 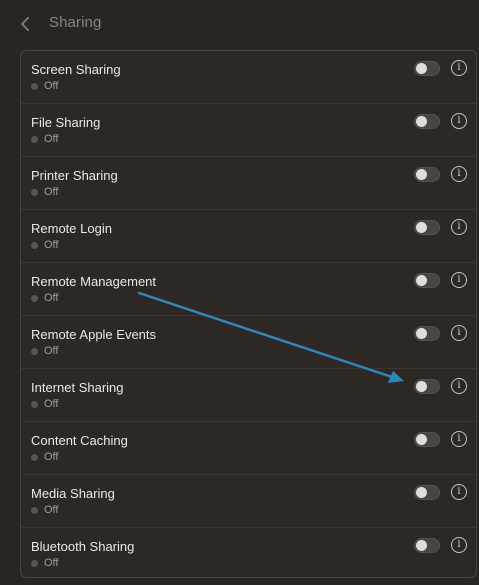 I want to click on info-button-internet-sharing: i, so click(x=459, y=386).